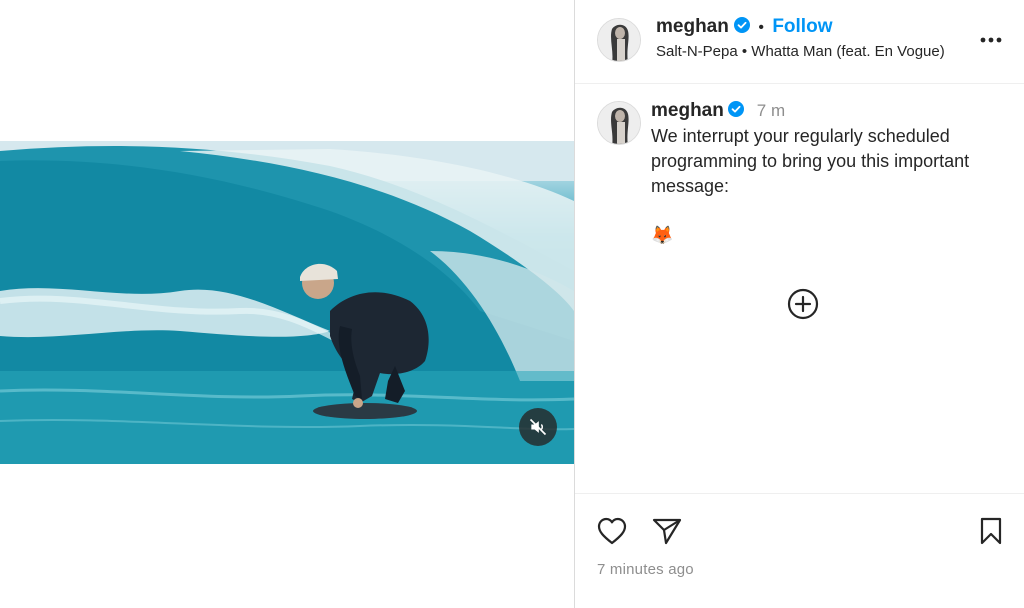 The image size is (1024, 608). I want to click on speaker-muted-icon, so click(538, 427).